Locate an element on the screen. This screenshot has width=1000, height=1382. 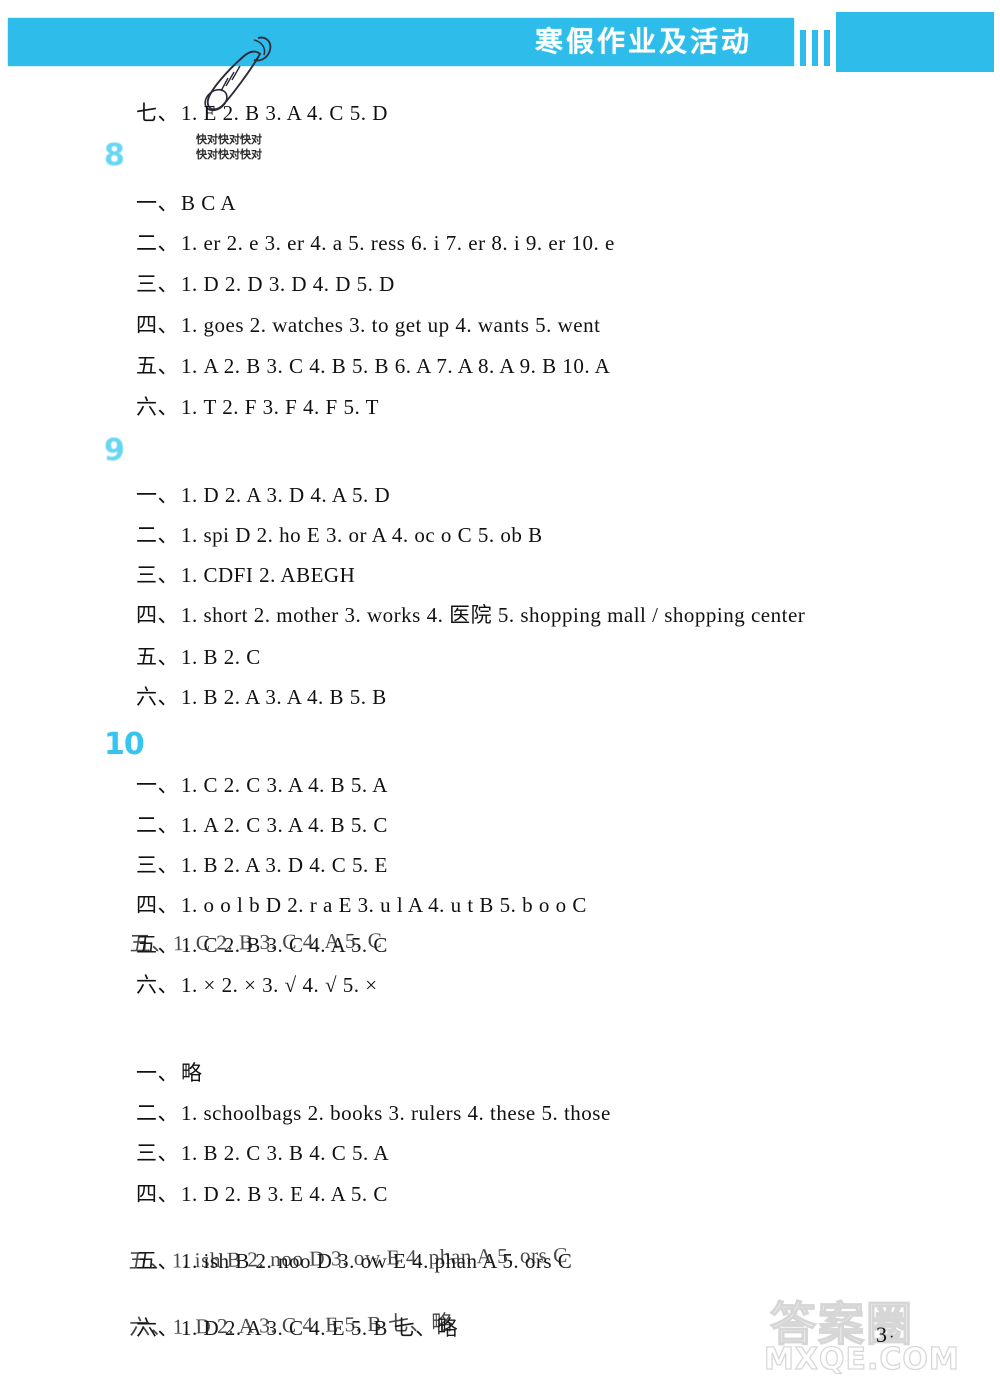
answer-text: B C A is located at coordinates (209, 203).